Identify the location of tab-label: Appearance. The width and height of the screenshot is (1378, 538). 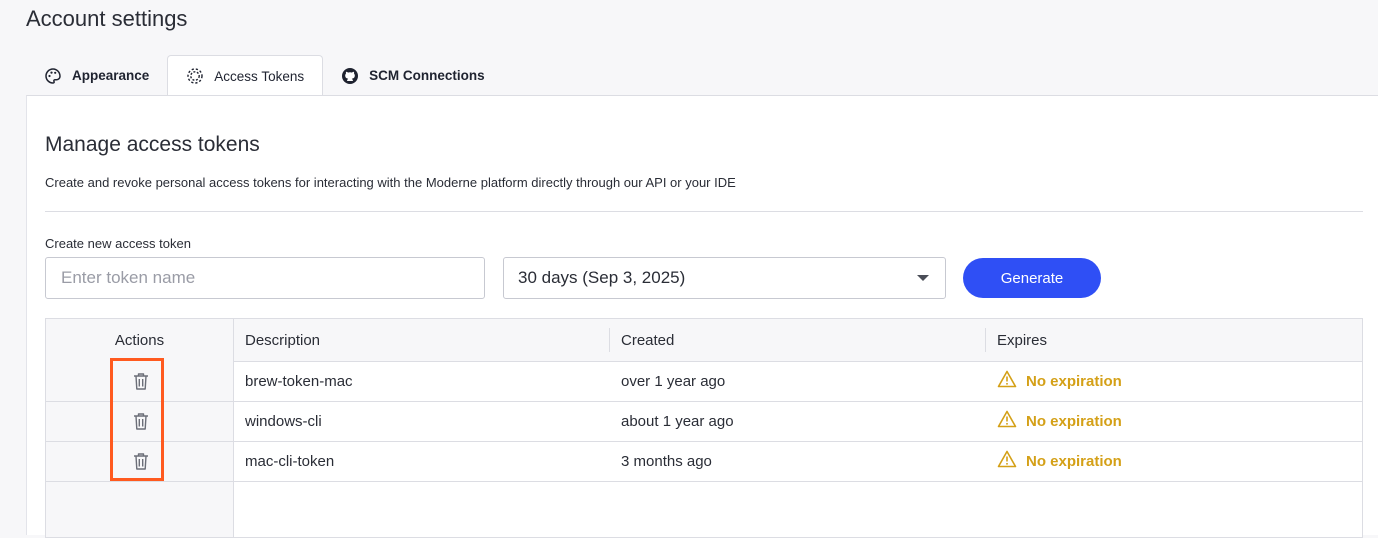
(111, 75).